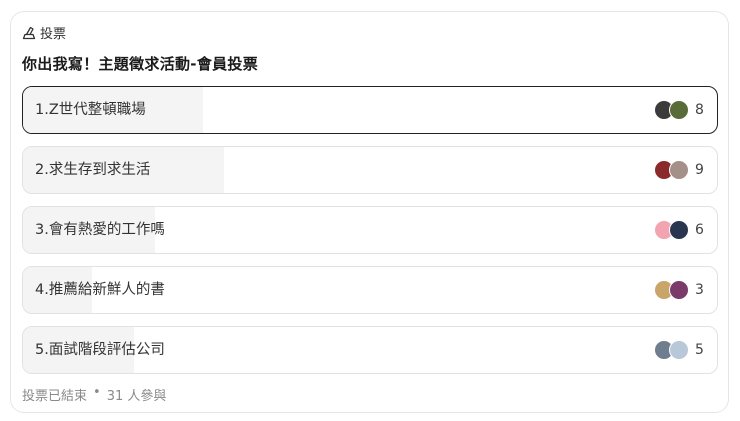  I want to click on option-voters: 3, so click(679, 290).